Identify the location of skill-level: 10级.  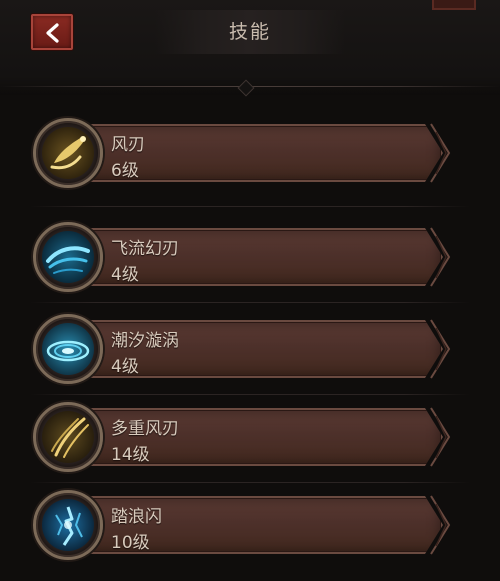
(130, 543).